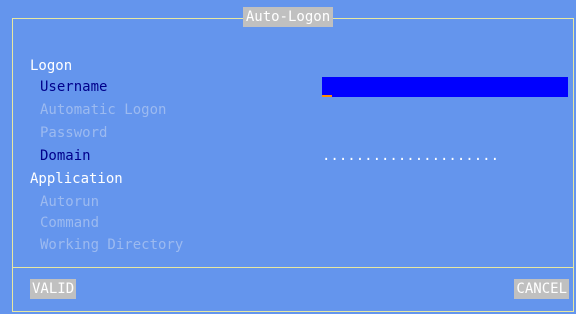 Image resolution: width=576 pixels, height=314 pixels. Describe the element at coordinates (112, 245) in the screenshot. I see `working-directory-label: Working Directory` at that location.